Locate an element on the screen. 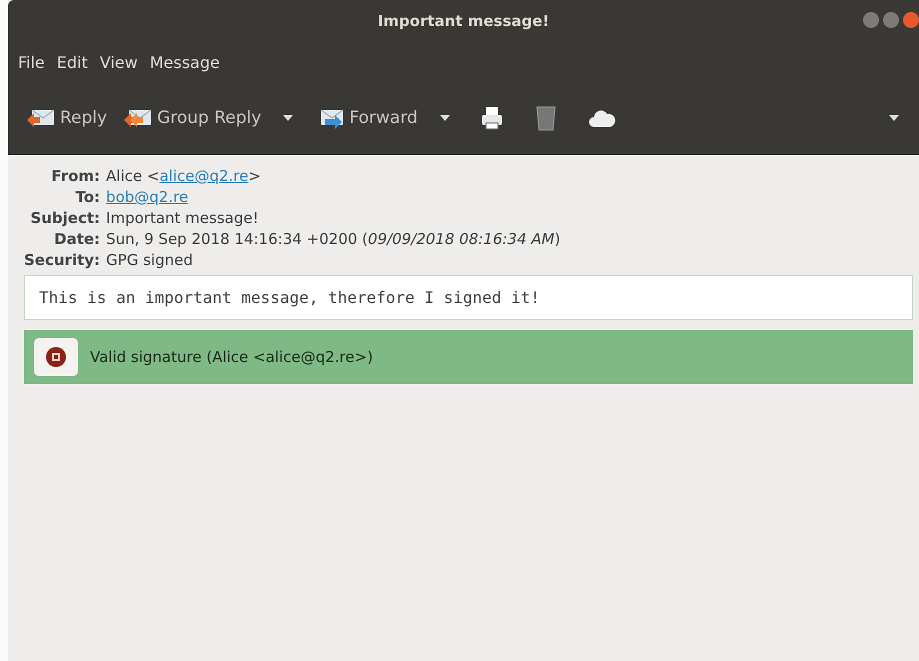 This screenshot has width=919, height=661. signature-status: Valid signature (Alice <alice@q2.re>) is located at coordinates (231, 357).